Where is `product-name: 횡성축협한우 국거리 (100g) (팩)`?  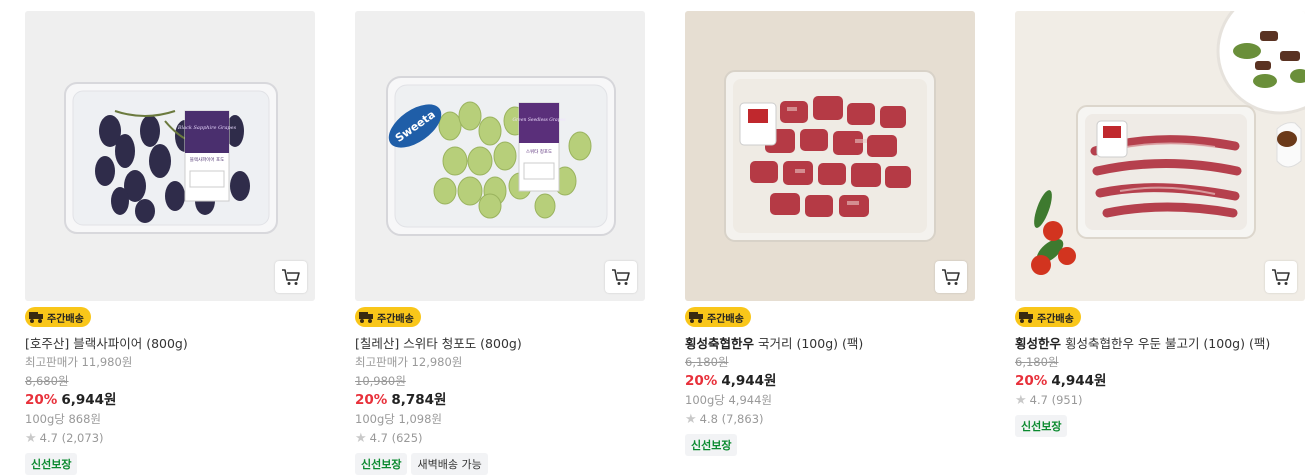 product-name: 횡성축협한우 국거리 (100g) (팩) is located at coordinates (830, 344).